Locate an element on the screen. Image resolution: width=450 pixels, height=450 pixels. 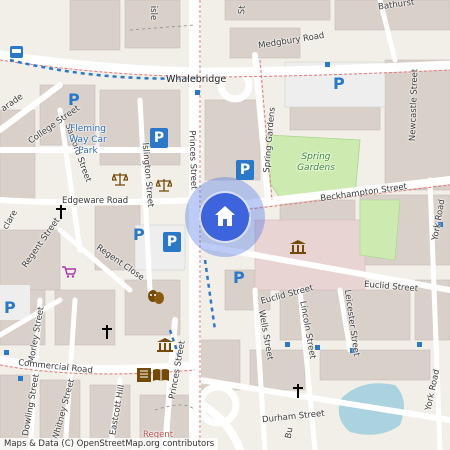
location-marker is located at coordinates (225, 217).